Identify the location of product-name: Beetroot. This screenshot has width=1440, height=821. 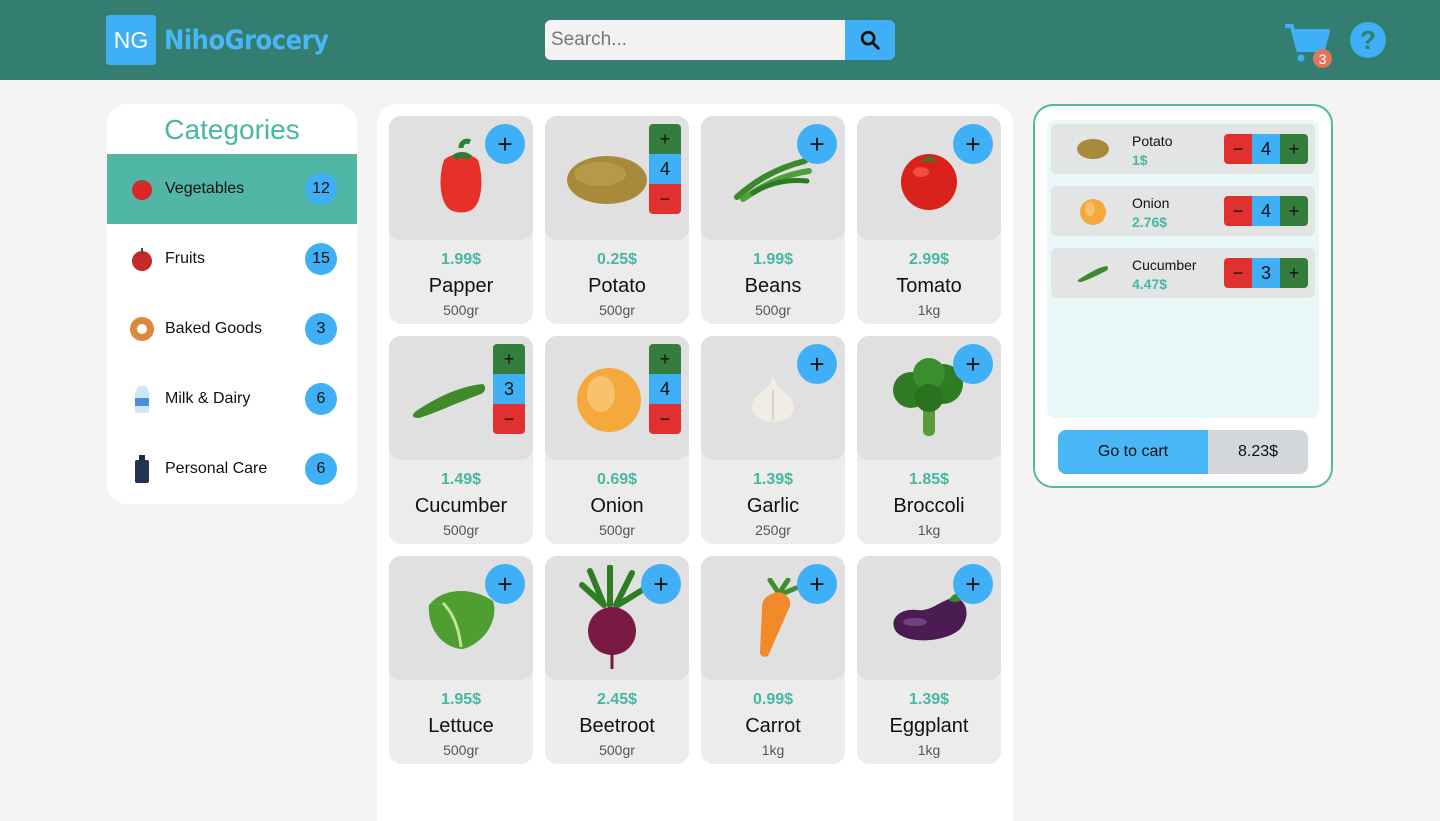
(617, 726).